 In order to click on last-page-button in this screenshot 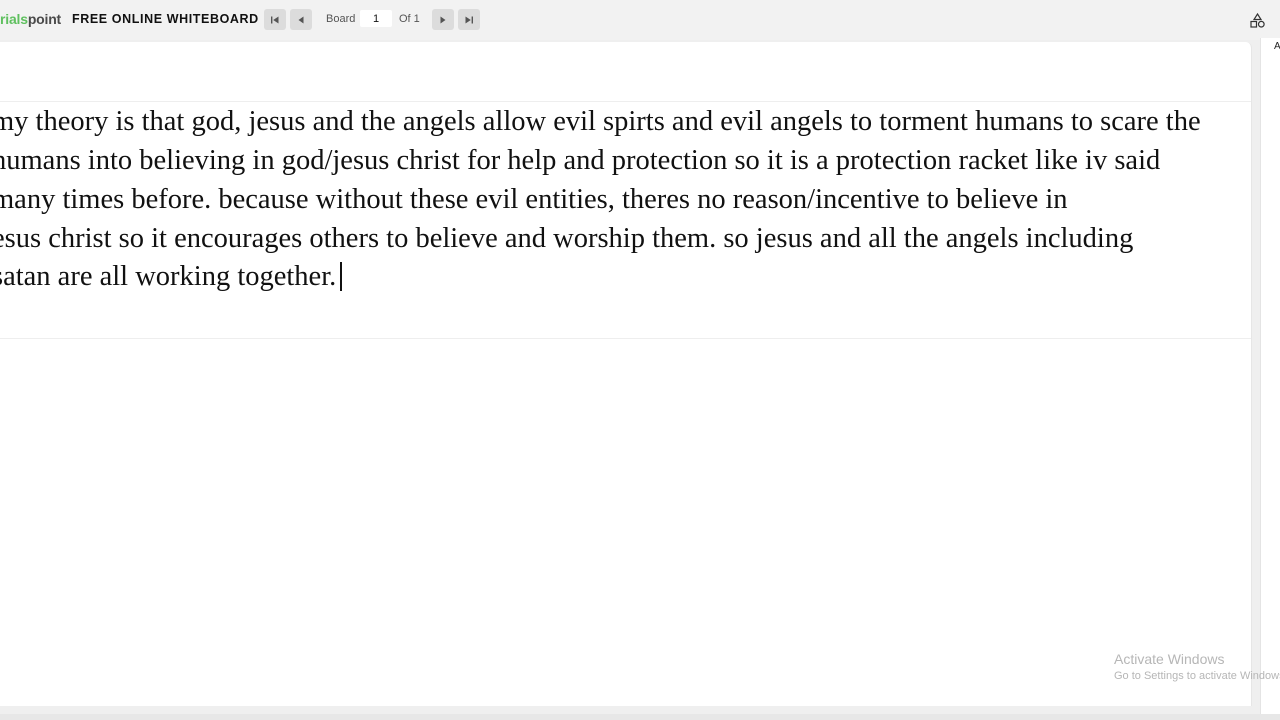, I will do `click(469, 19)`.